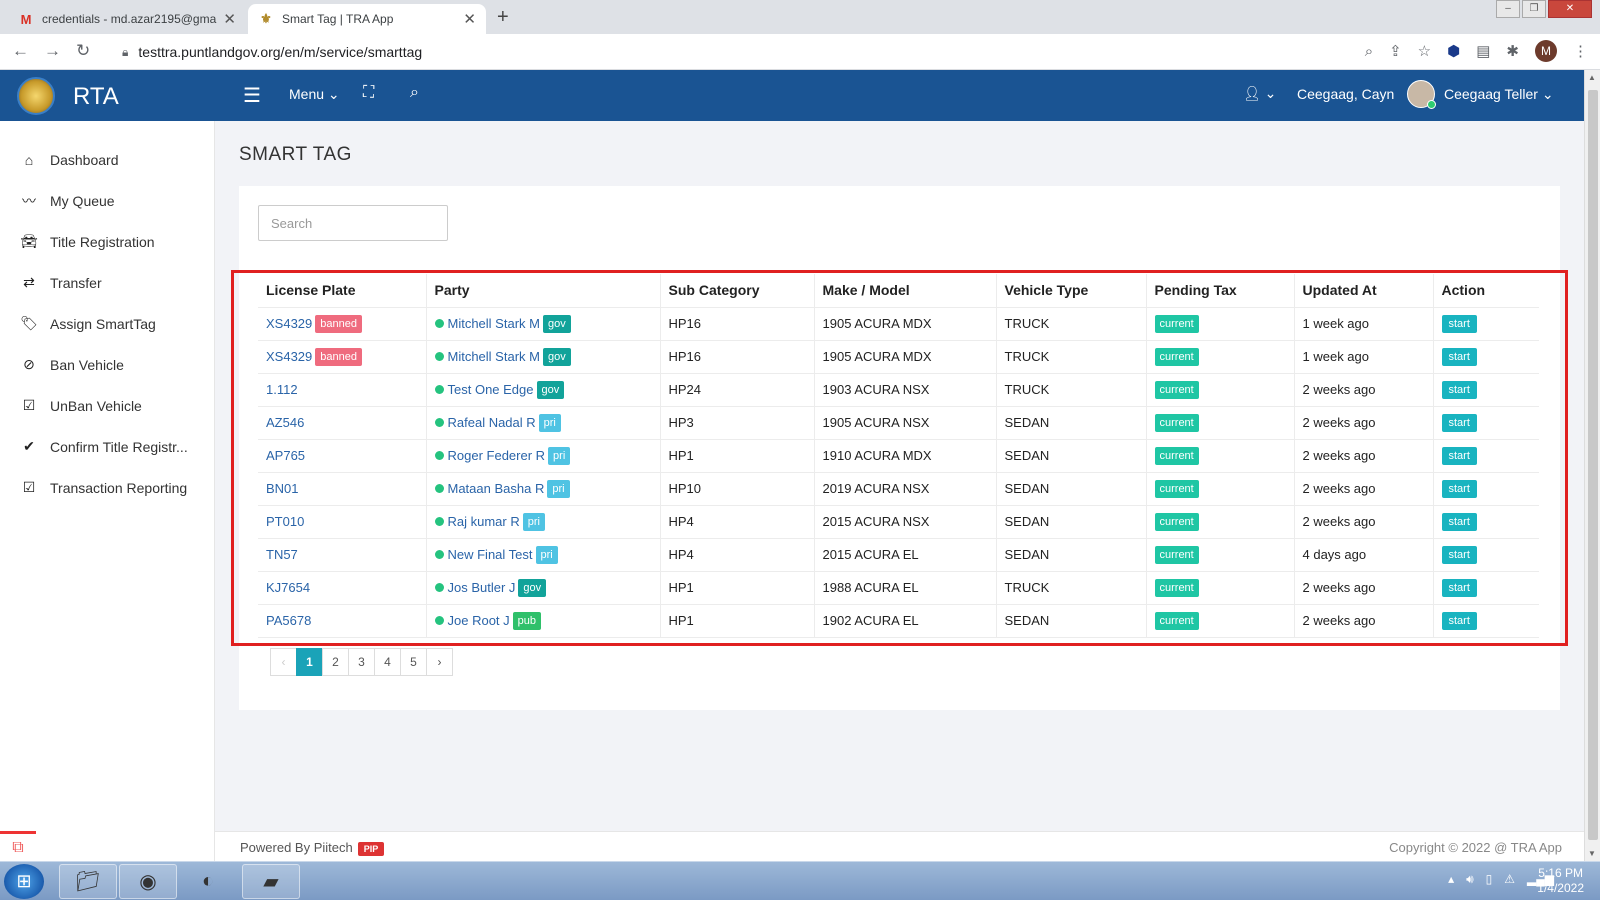 Image resolution: width=1600 pixels, height=900 pixels. I want to click on role-dropdown: Ceegaag Teller ⌄, so click(1499, 94).